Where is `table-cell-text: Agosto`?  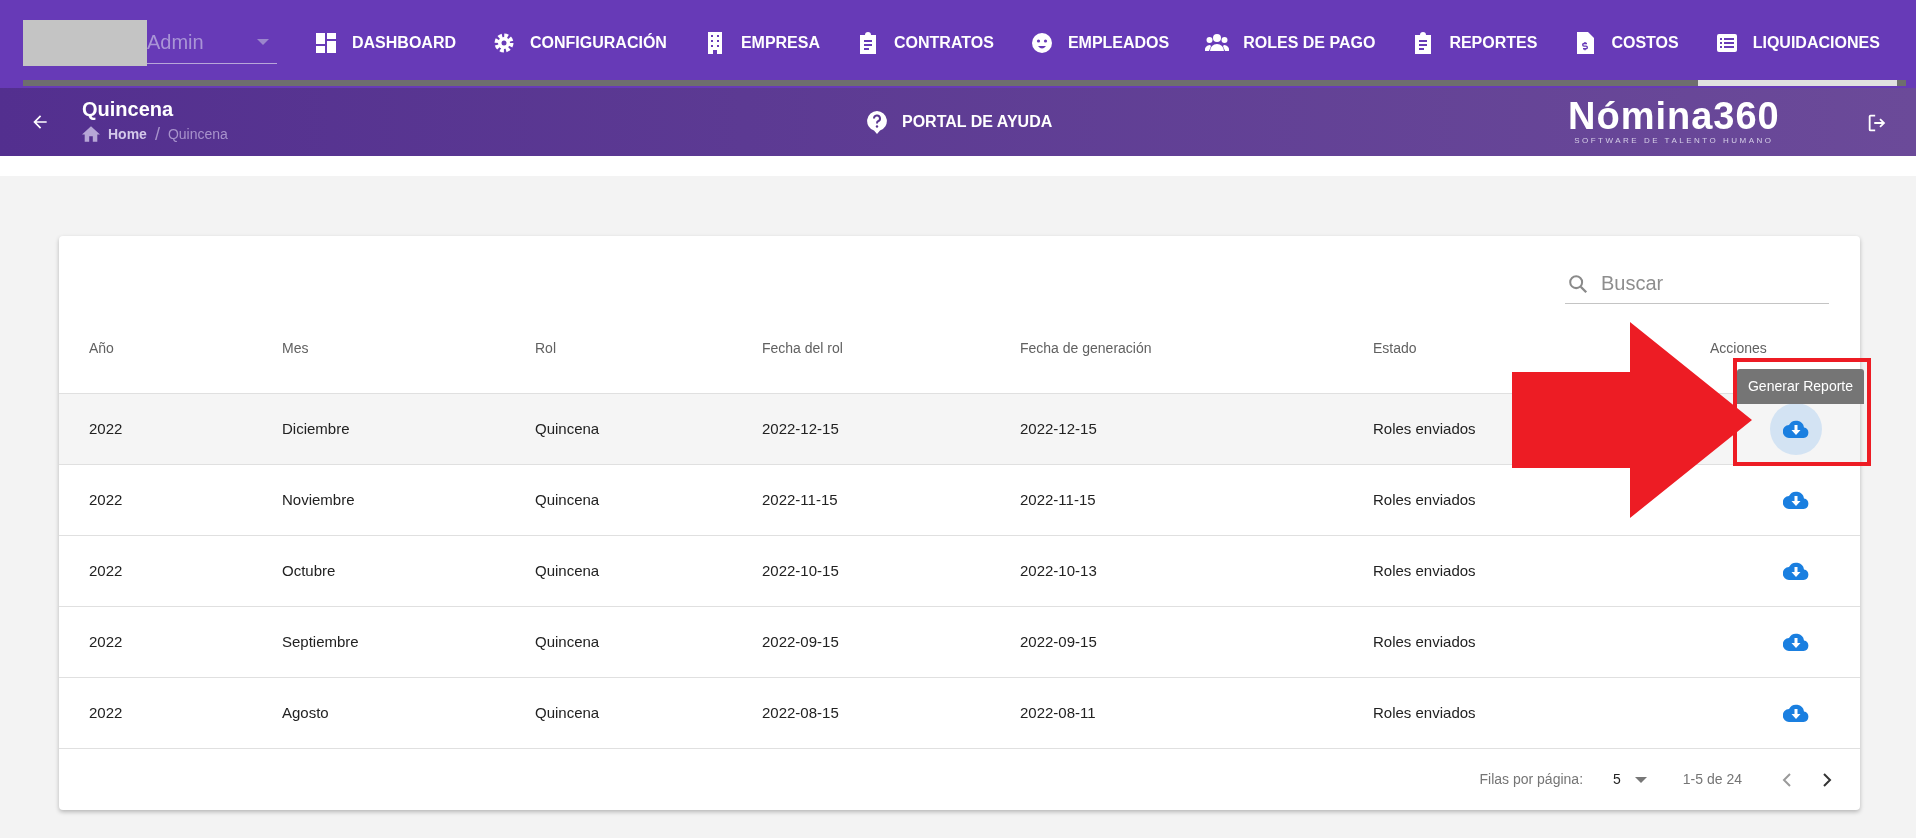
table-cell-text: Agosto is located at coordinates (305, 712).